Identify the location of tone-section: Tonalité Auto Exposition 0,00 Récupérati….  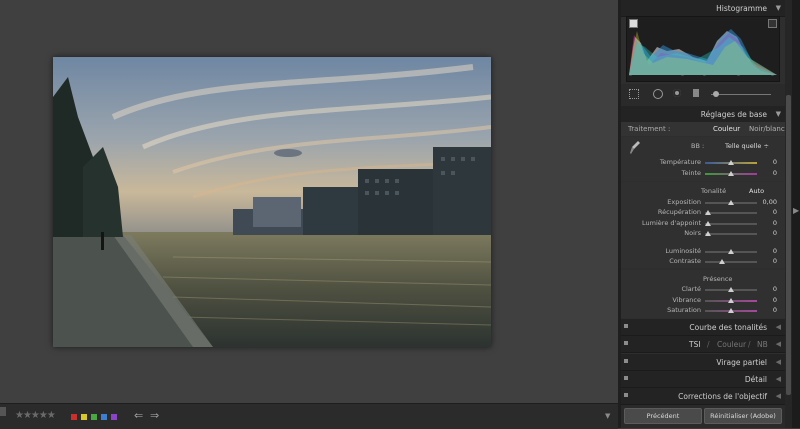
(703, 225).